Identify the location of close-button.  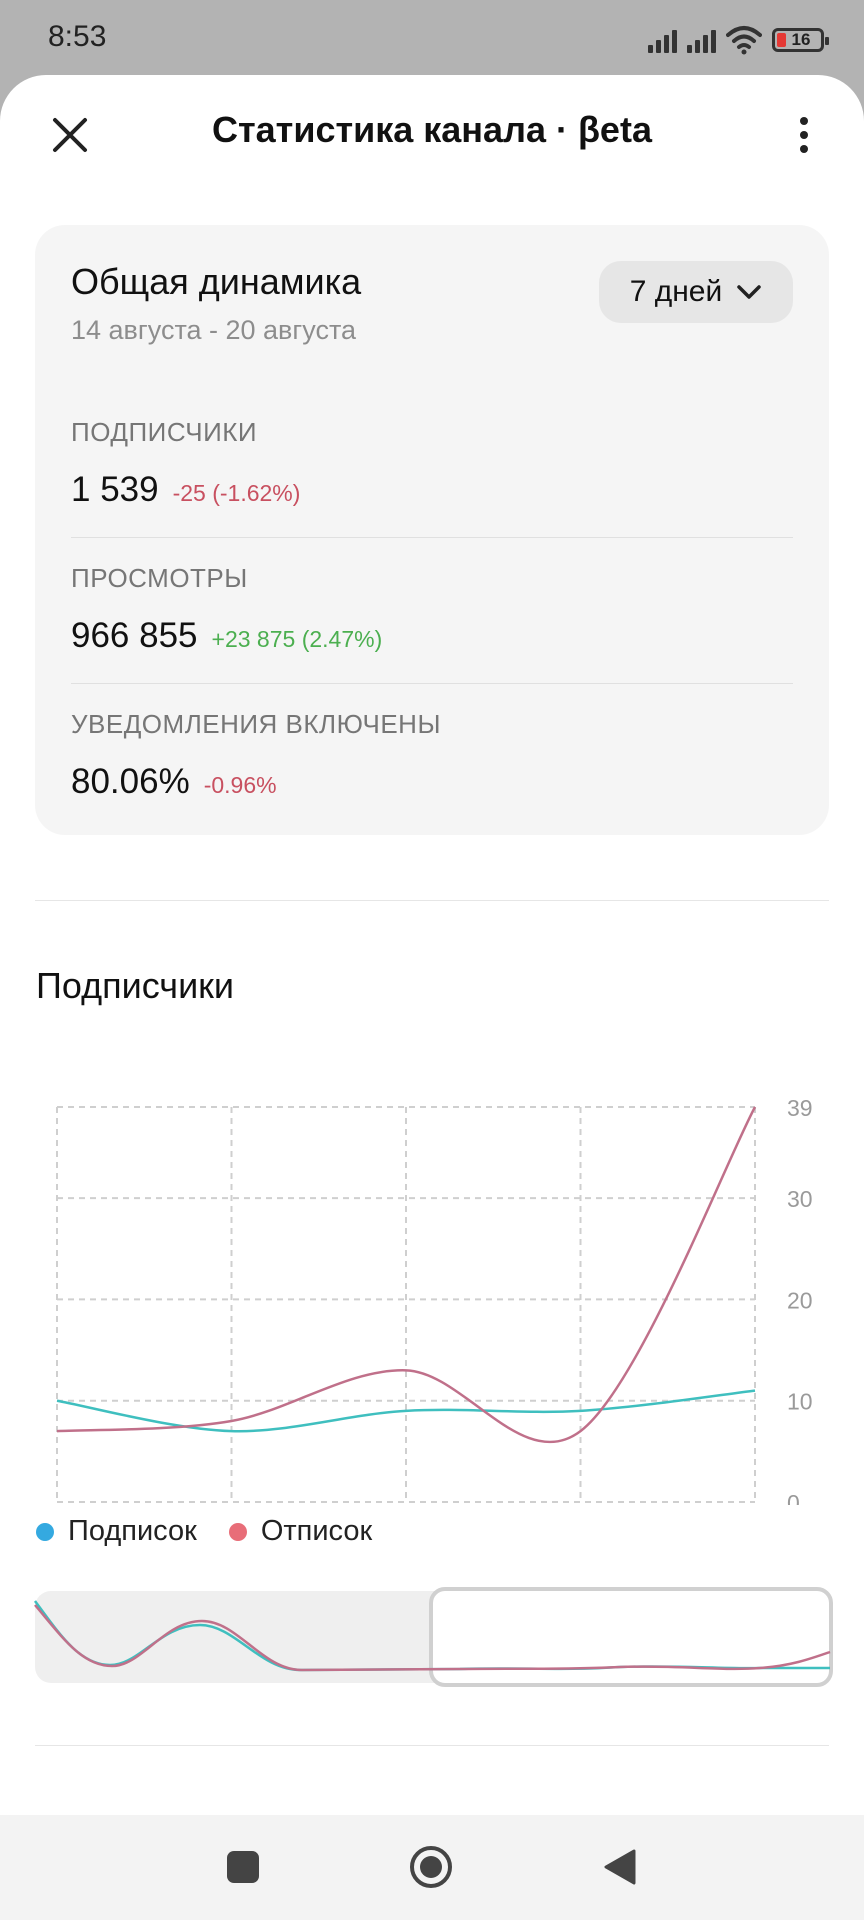
(70, 135).